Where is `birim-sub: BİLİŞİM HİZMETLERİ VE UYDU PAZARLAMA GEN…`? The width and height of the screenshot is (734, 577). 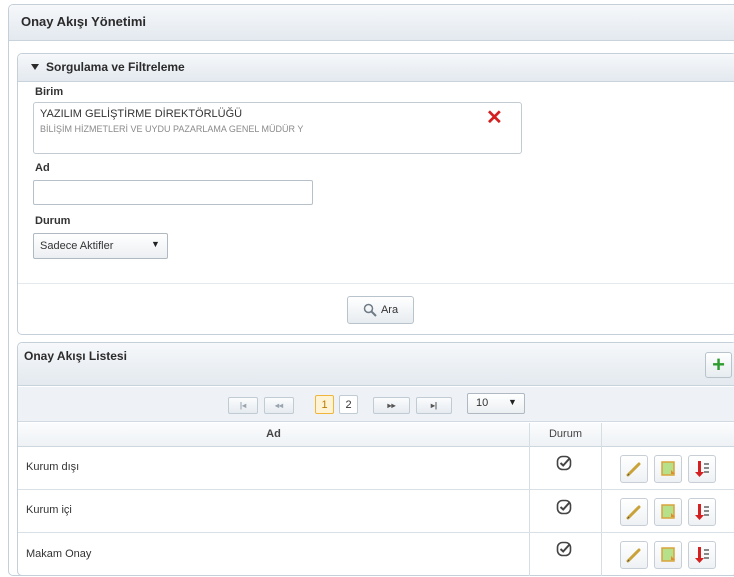
birim-sub: BİLİŞİM HİZMETLERİ VE UYDU PAZARLAMA GEN… is located at coordinates (172, 129).